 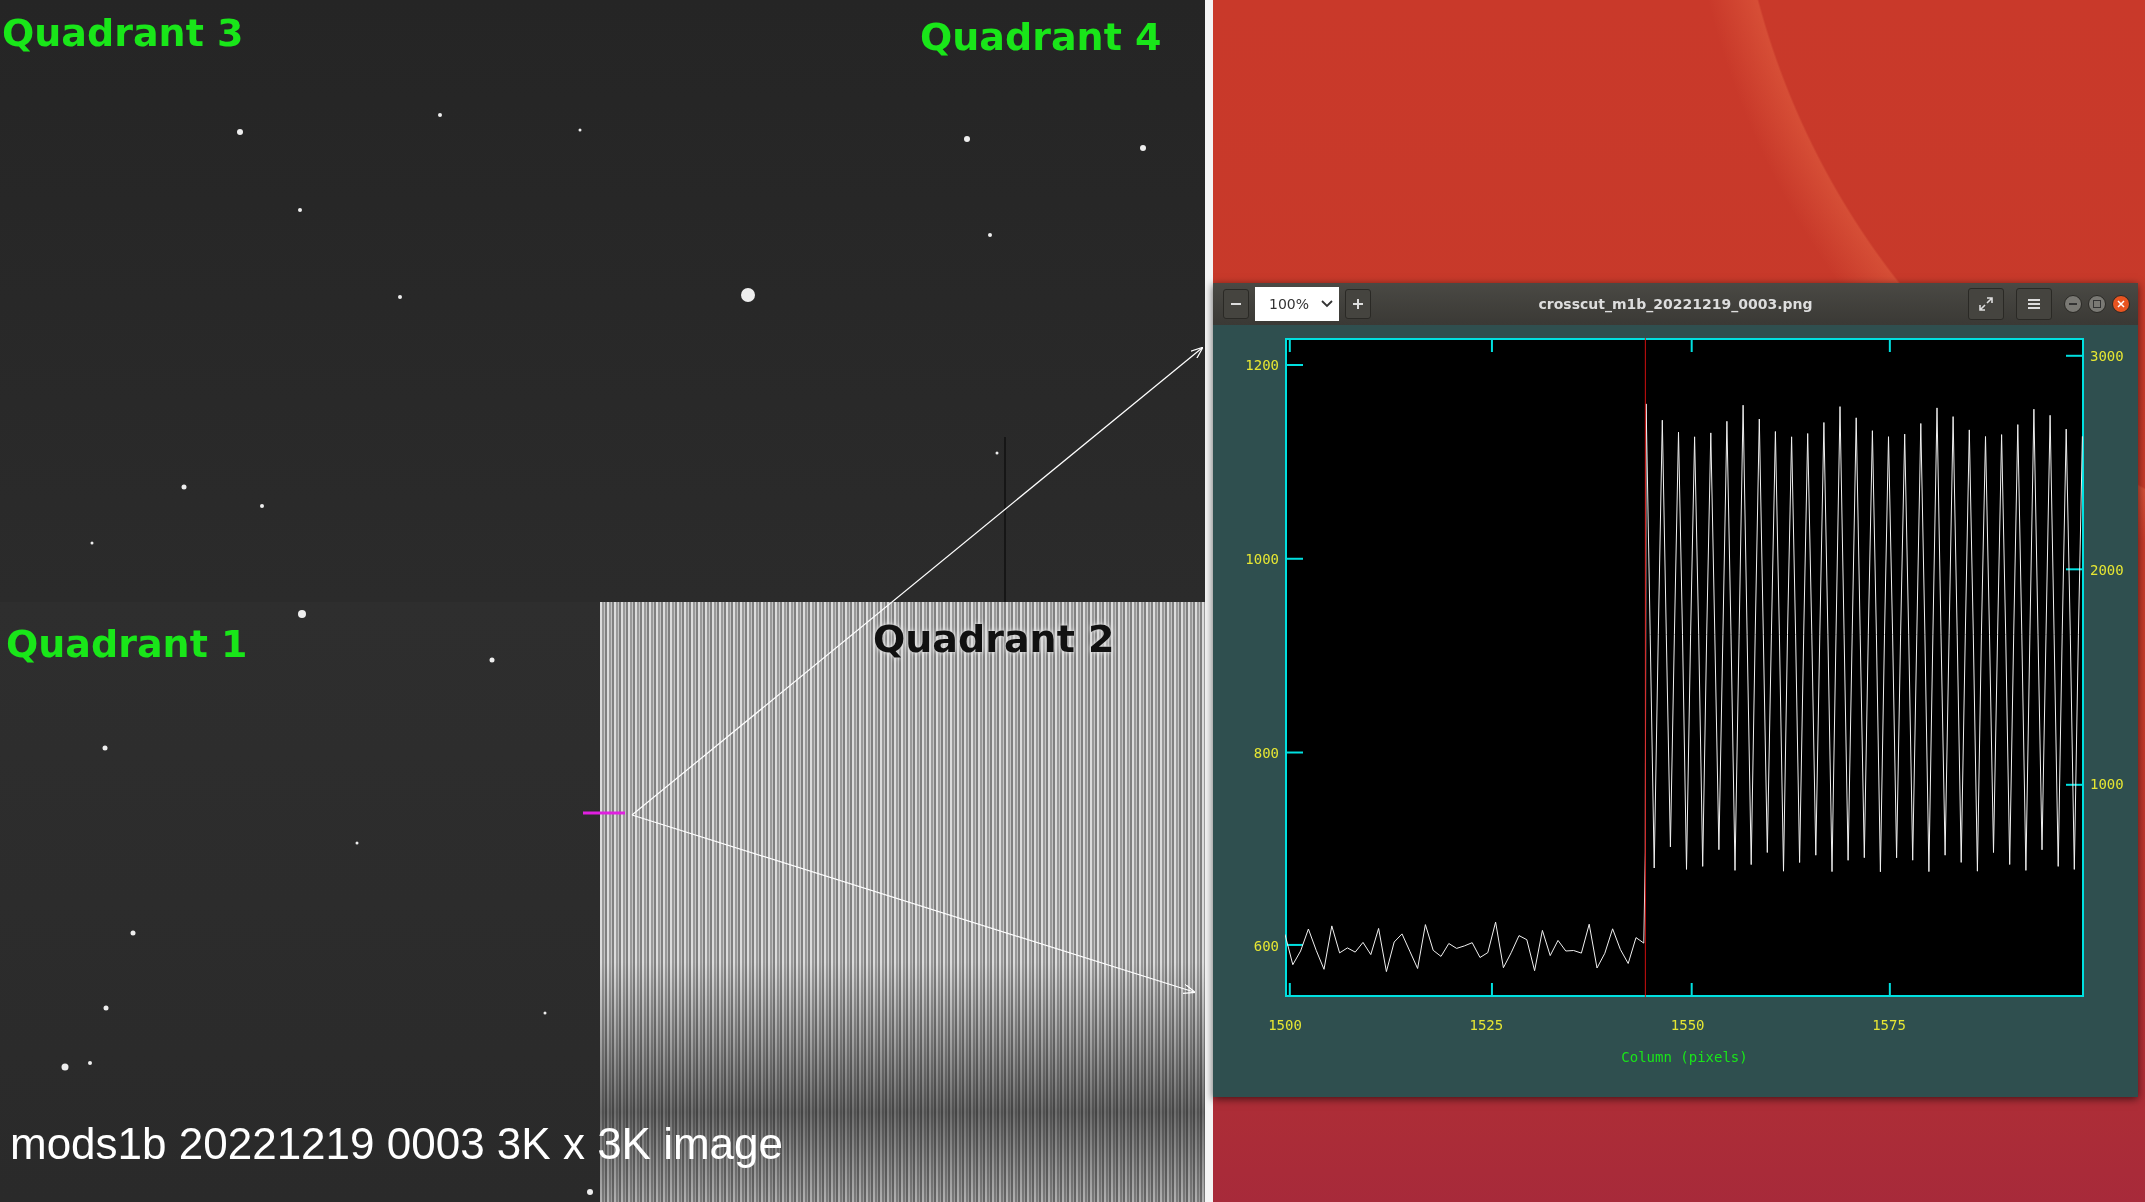 What do you see at coordinates (2107, 355) in the screenshot?
I see `y-axis-tick-label: 3000` at bounding box center [2107, 355].